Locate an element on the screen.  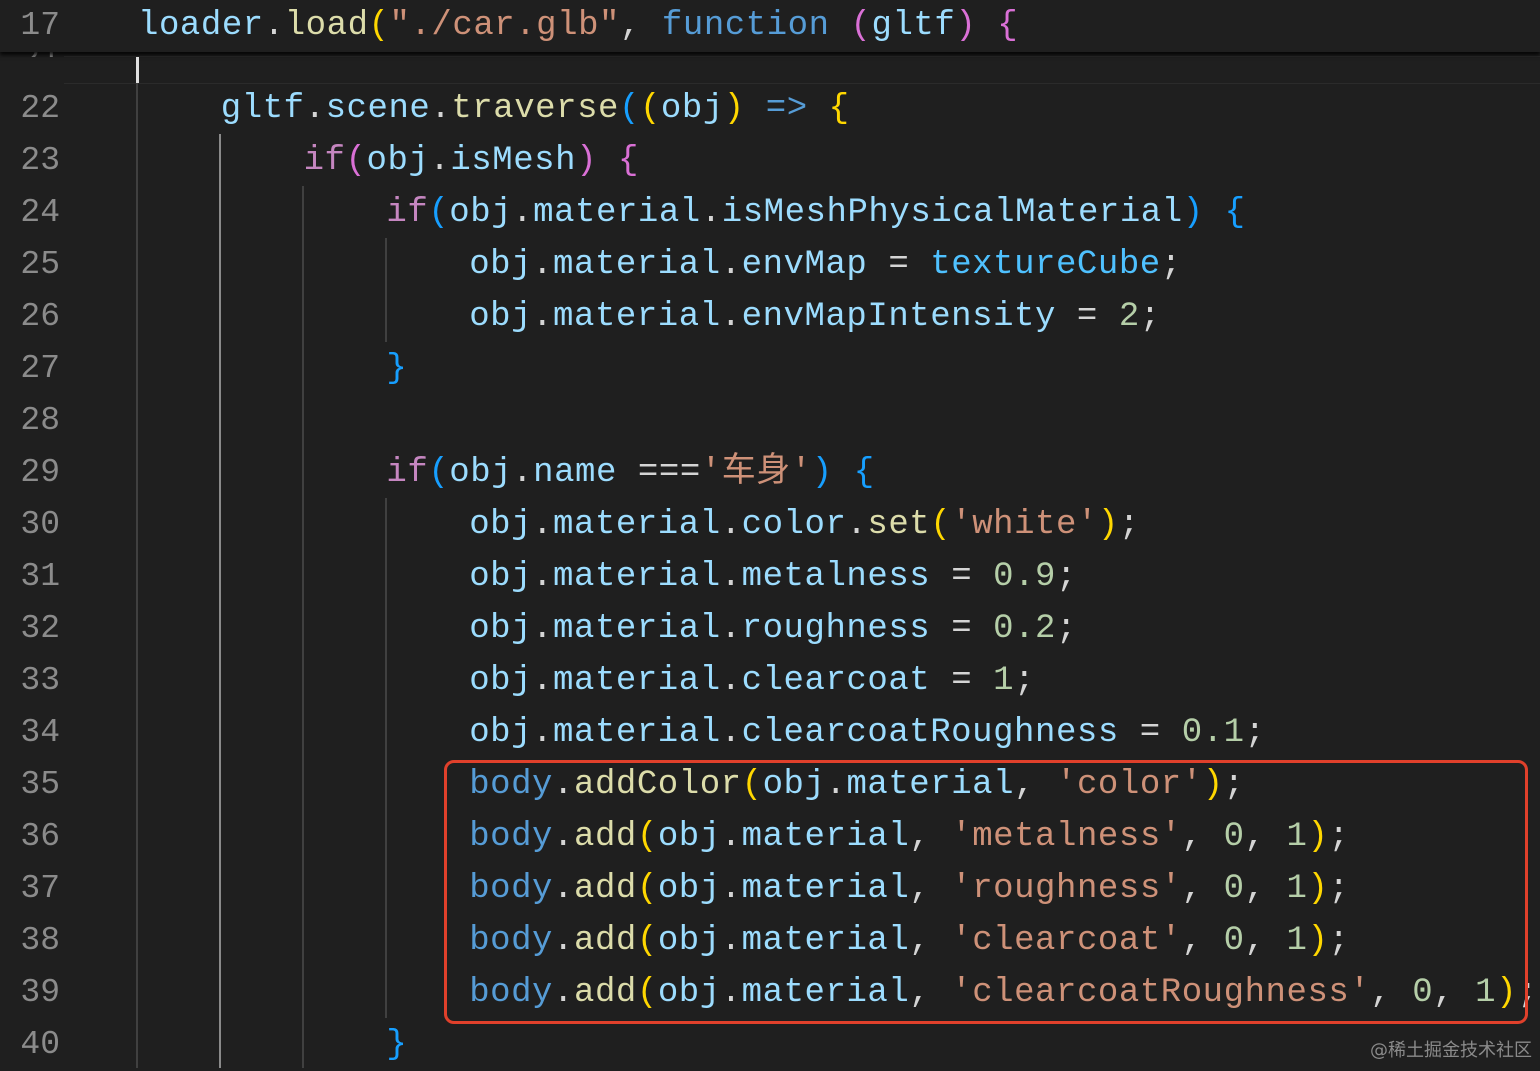
code-line: 23 if(obj.isMesh) { is located at coordinates (770, 161).